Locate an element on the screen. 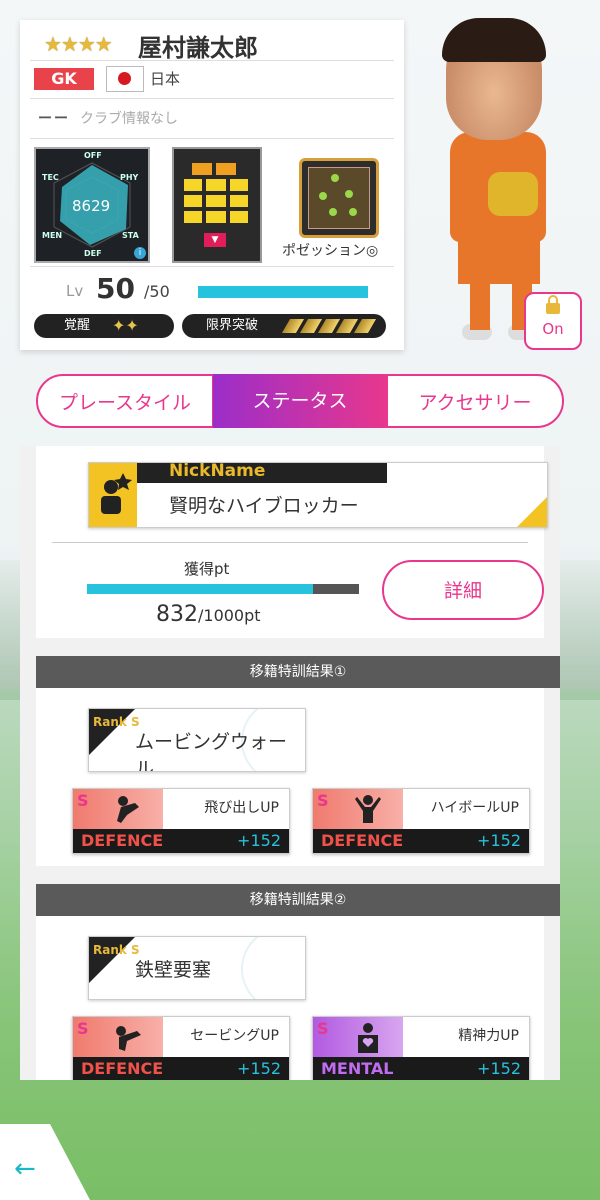 This screenshot has width=600, height=1200. detail-button: 詳細 is located at coordinates (463, 590).